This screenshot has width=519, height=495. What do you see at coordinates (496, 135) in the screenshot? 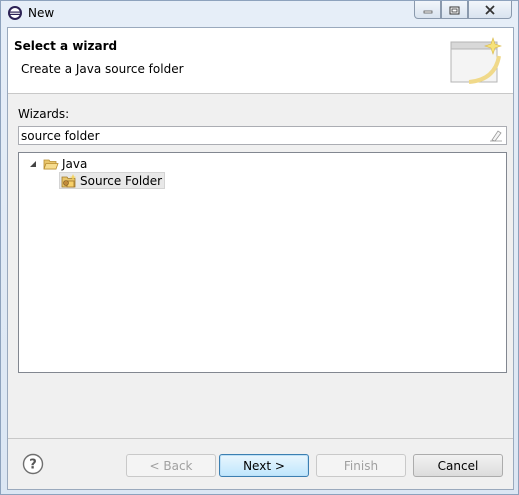
I see `clear-filter-icon` at bounding box center [496, 135].